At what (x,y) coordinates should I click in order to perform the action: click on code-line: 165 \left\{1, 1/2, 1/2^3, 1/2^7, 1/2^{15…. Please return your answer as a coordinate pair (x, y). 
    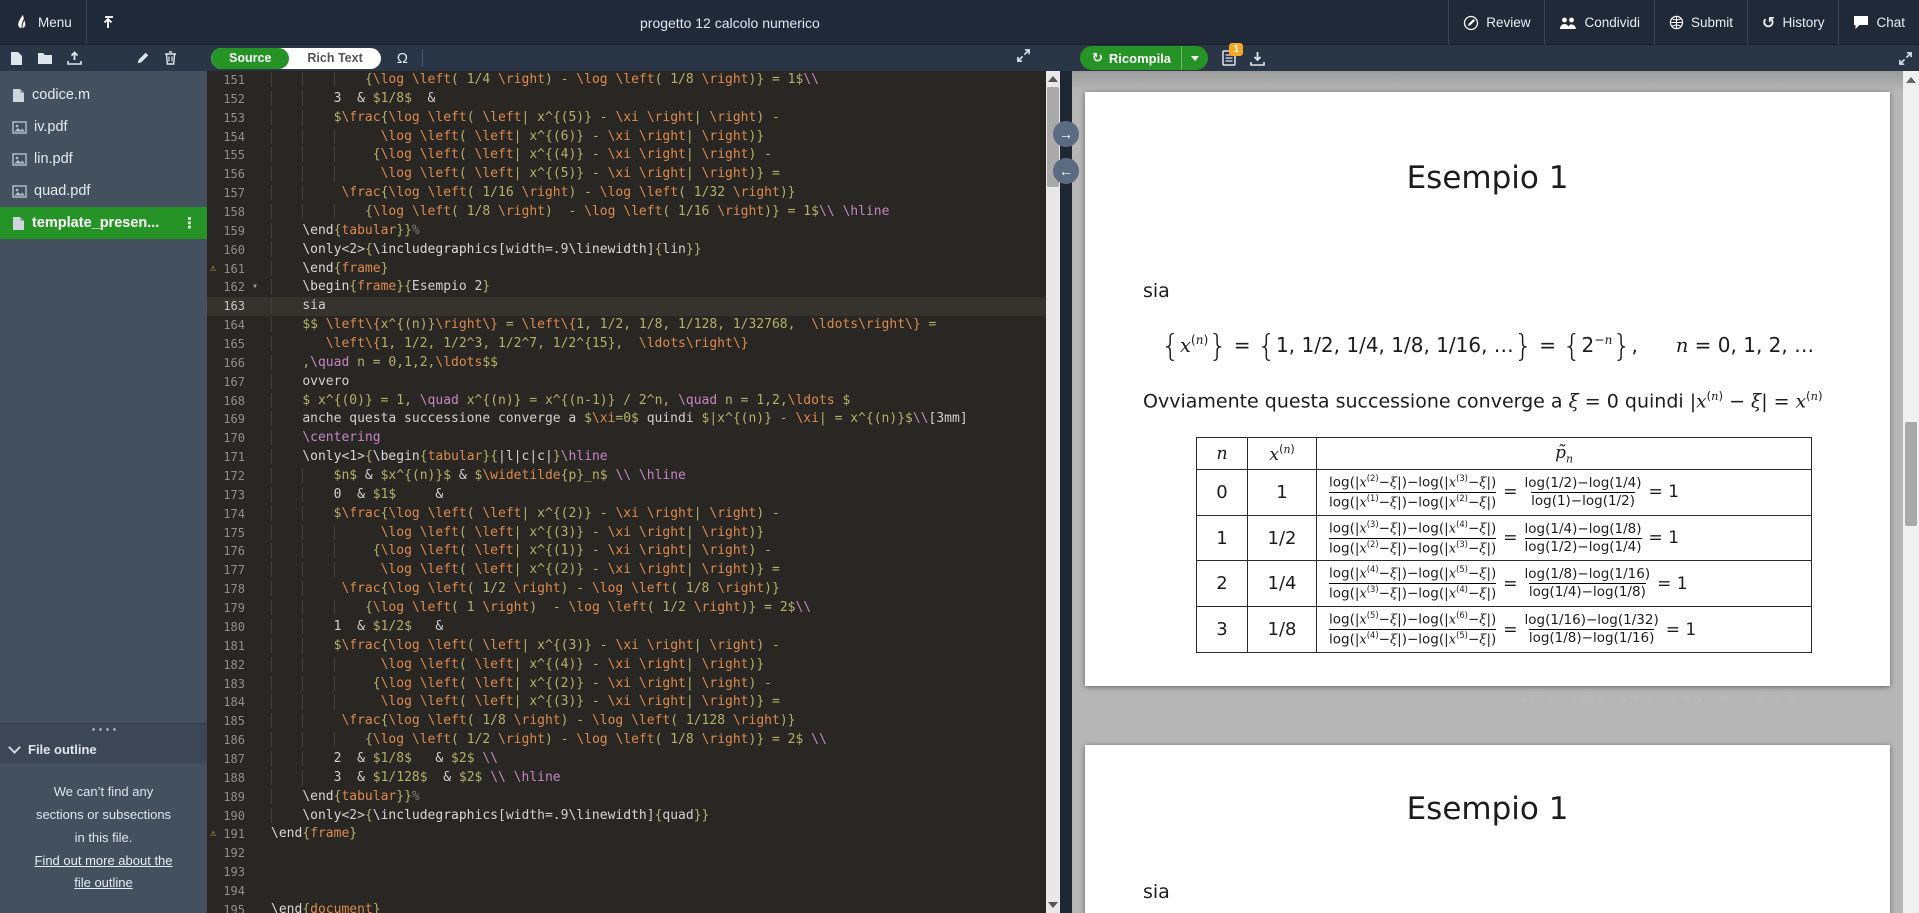
    Looking at the image, I should click on (626, 344).